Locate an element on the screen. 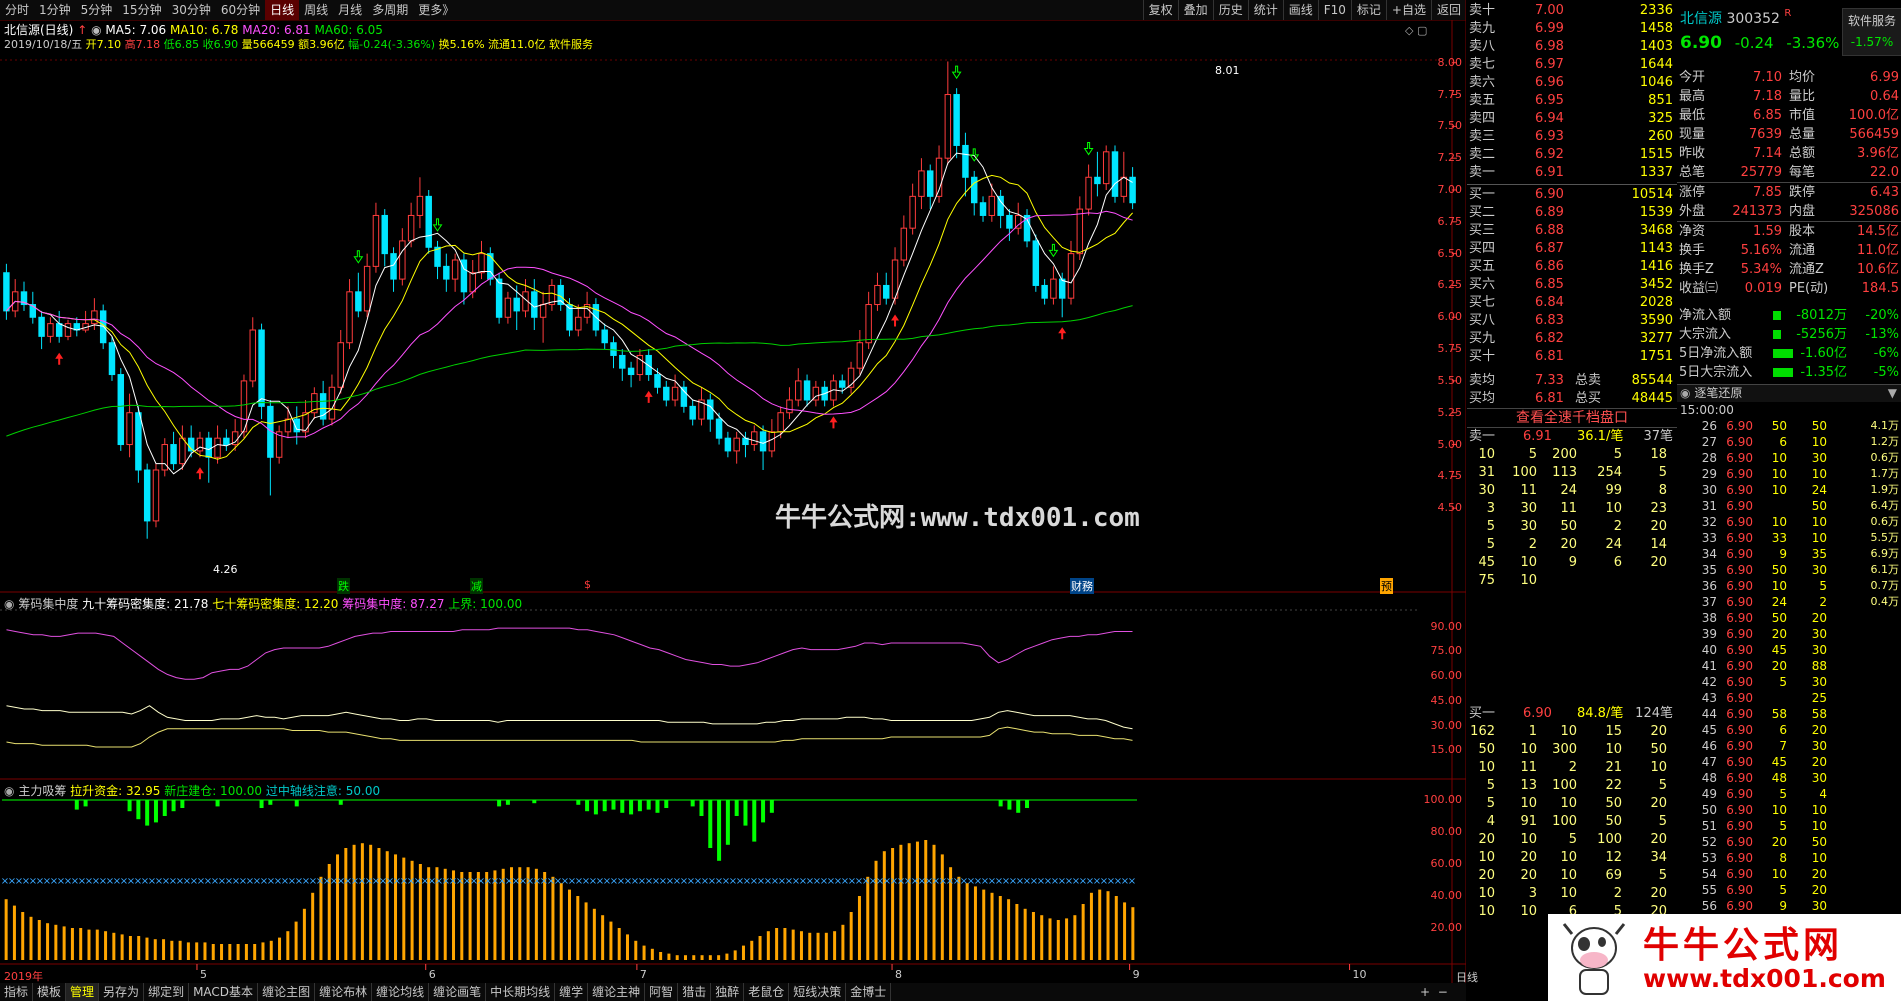  quote-value: 22.0 is located at coordinates (1884, 172).